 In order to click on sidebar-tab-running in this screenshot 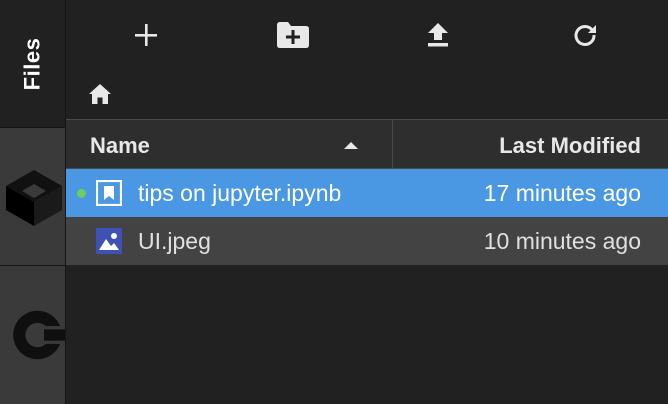, I will do `click(32, 335)`.